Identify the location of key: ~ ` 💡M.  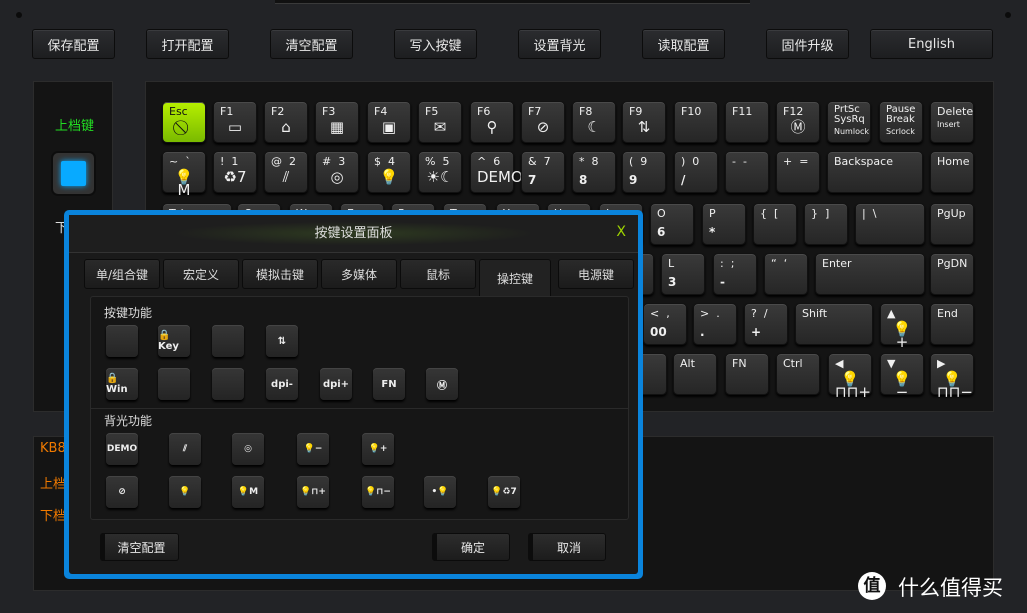
(184, 174).